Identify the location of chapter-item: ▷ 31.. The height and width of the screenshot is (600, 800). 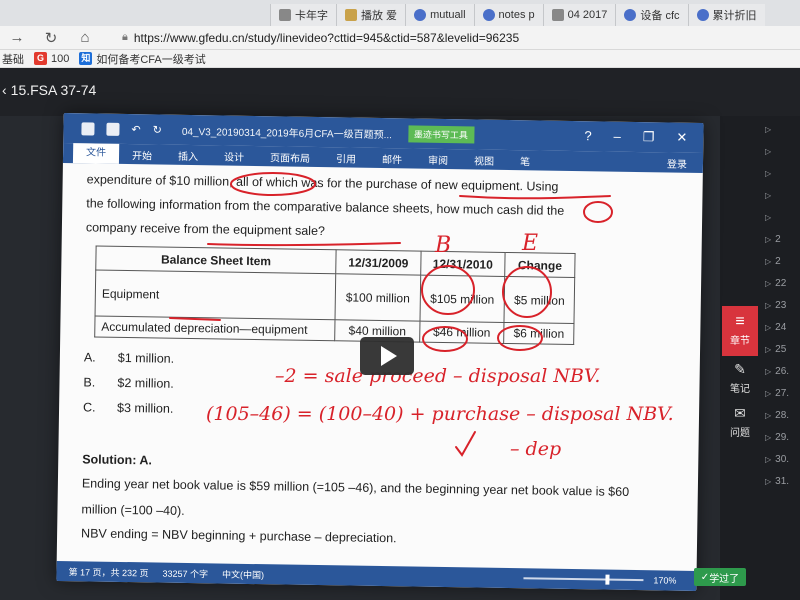
(782, 481).